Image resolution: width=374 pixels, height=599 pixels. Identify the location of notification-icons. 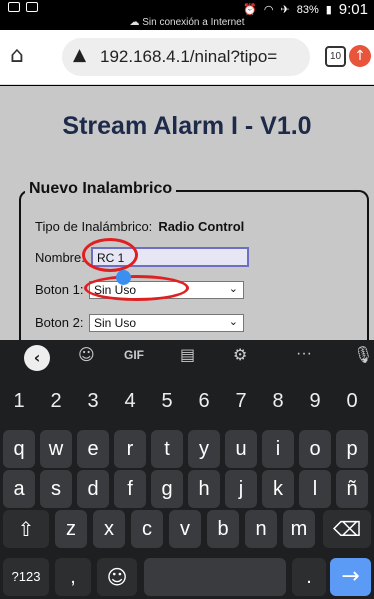
(23, 7).